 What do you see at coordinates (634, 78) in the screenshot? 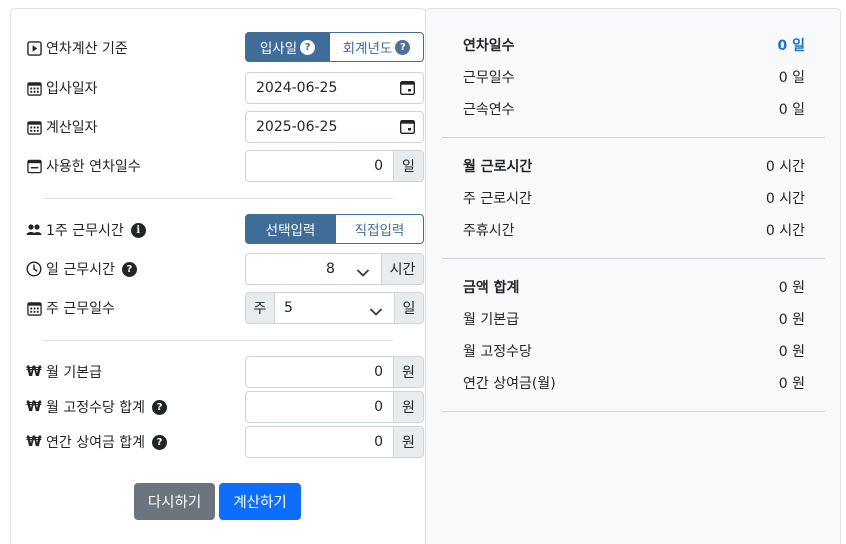
I see `result-work-days: 근무일수 0 일` at bounding box center [634, 78].